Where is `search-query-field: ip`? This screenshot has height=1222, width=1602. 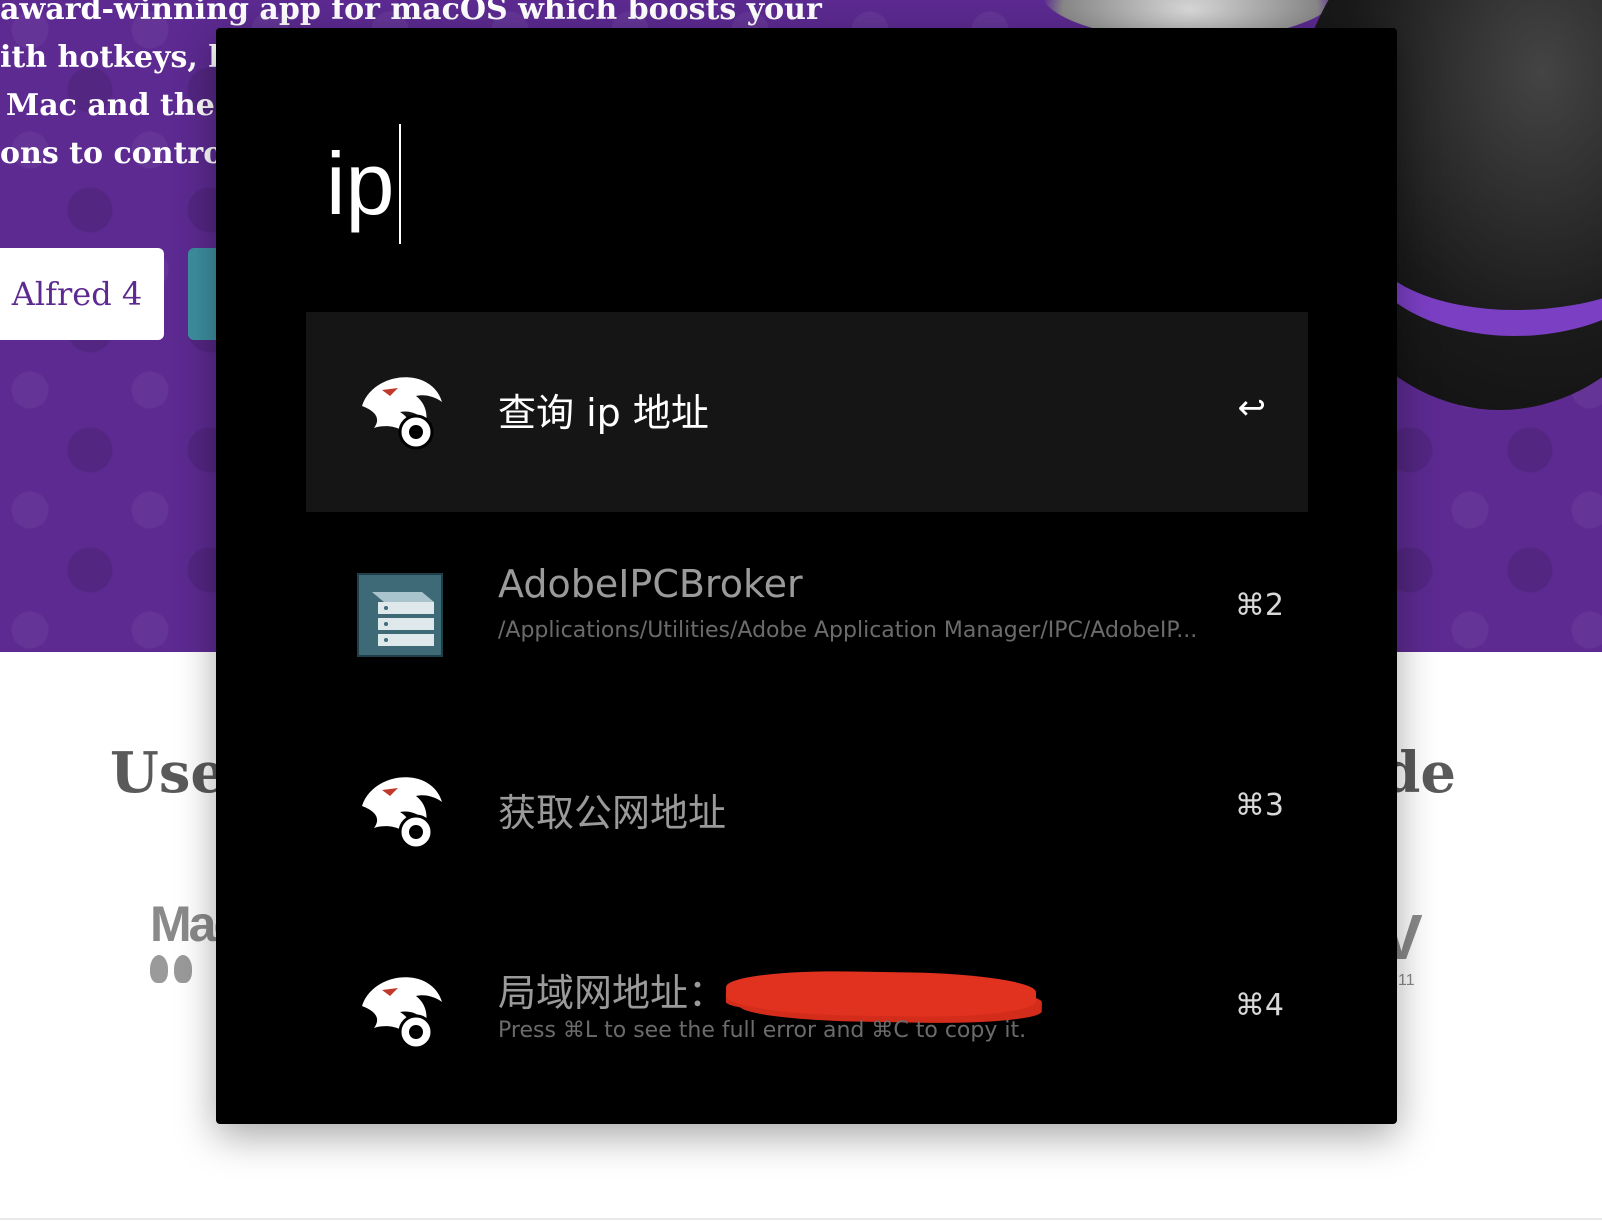
search-query-field: ip is located at coordinates (363, 184).